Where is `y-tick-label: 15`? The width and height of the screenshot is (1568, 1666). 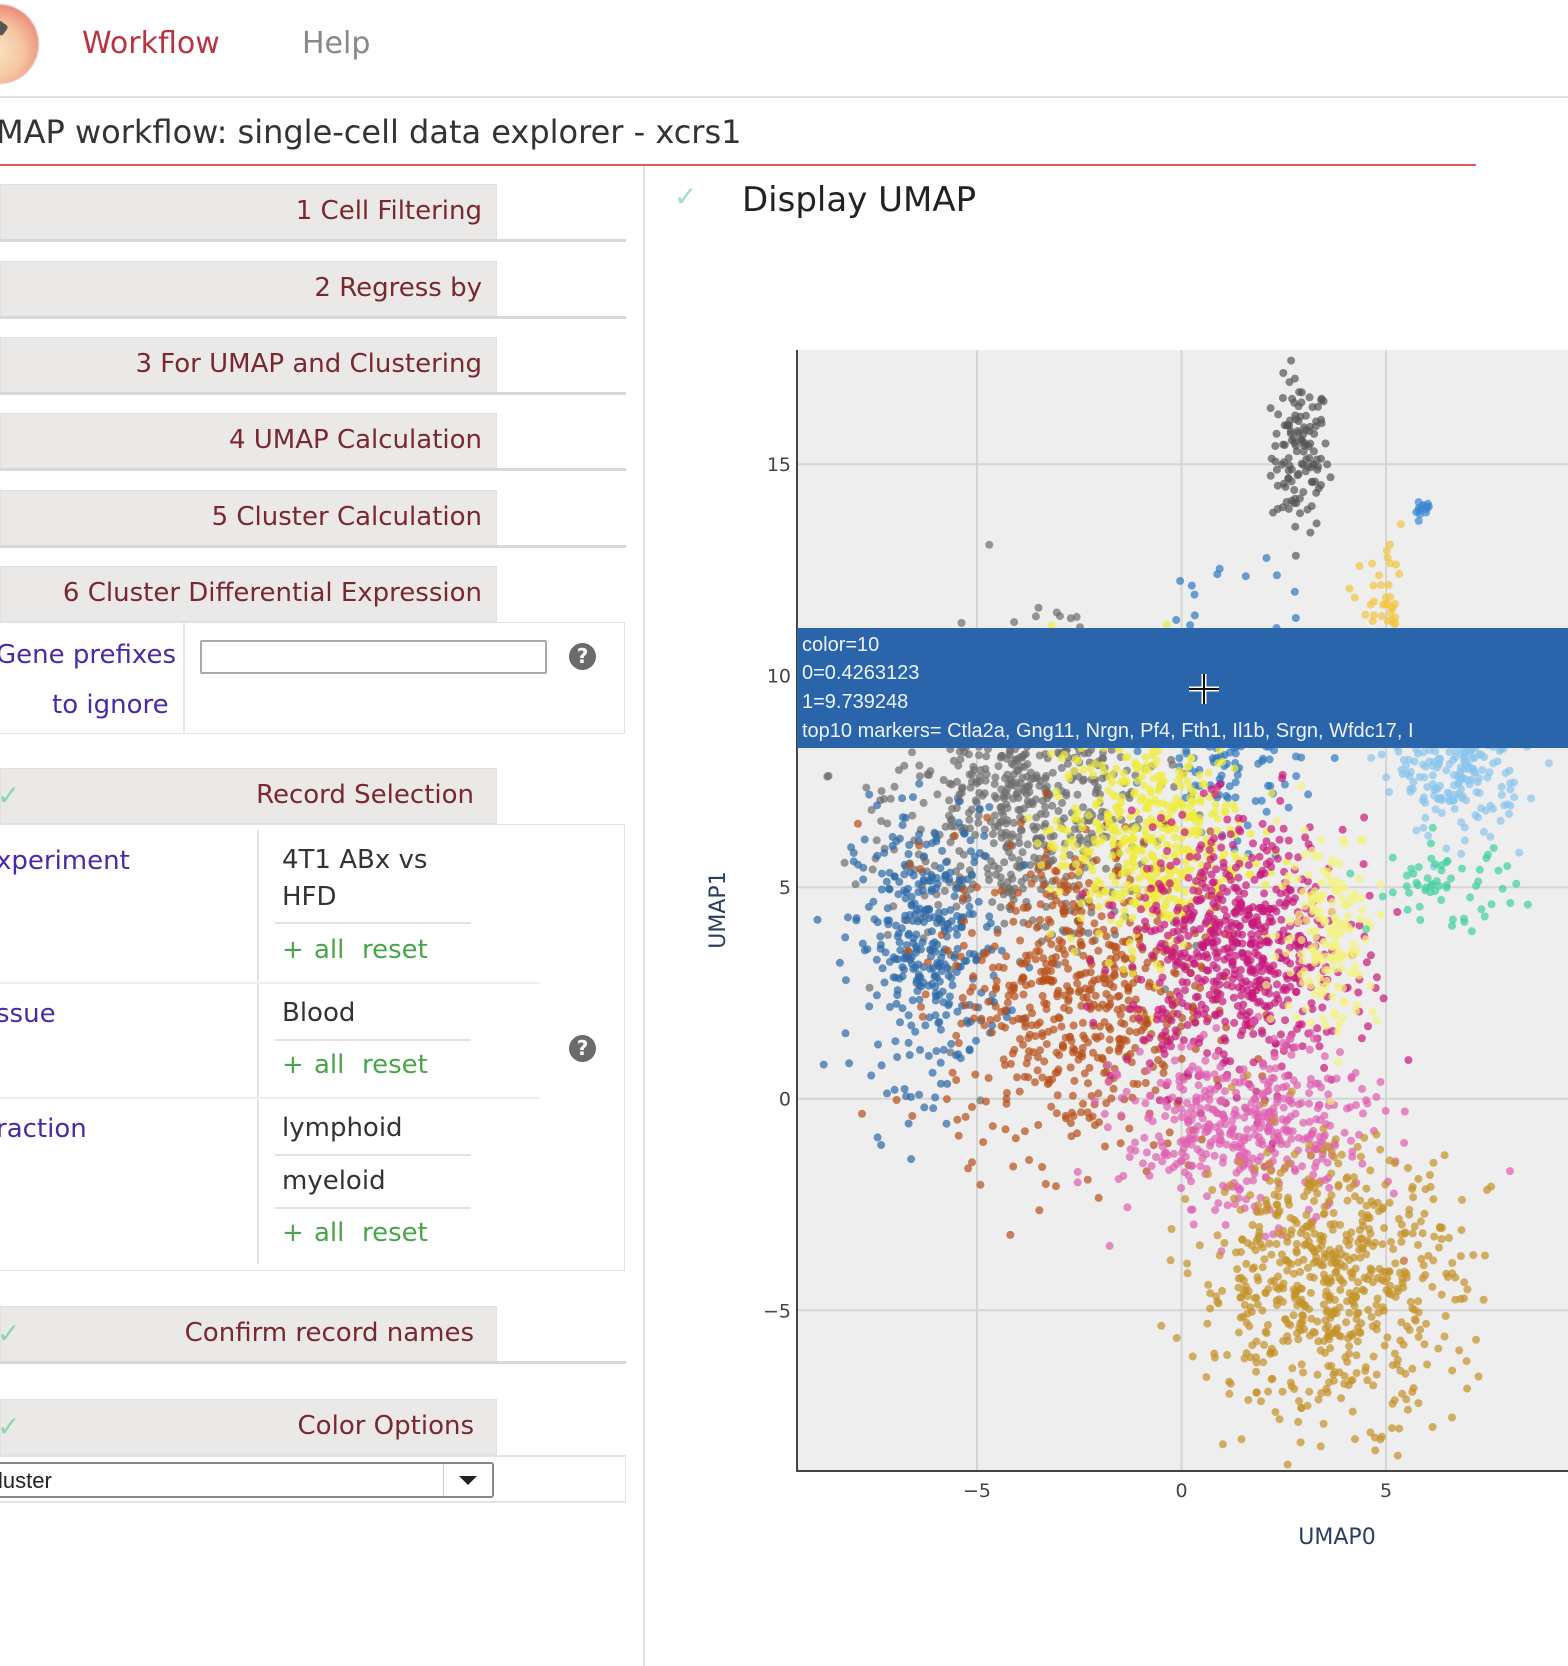 y-tick-label: 15 is located at coordinates (779, 465).